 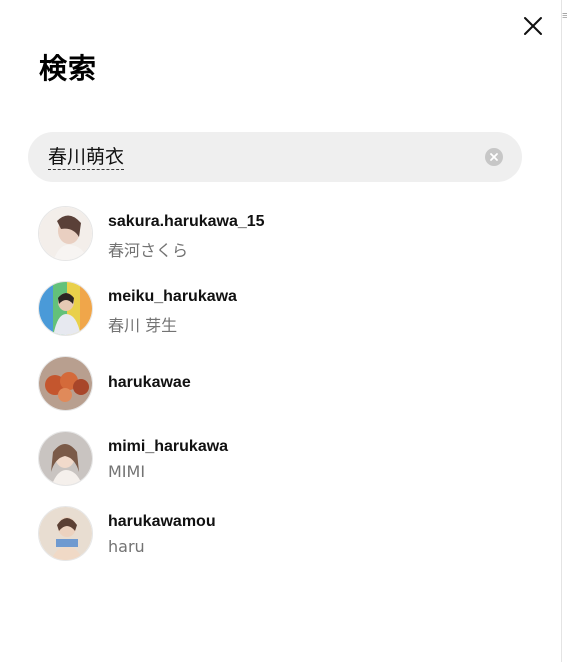 I want to click on search-result-item: mimi_harukawa MIMI, so click(x=280, y=457).